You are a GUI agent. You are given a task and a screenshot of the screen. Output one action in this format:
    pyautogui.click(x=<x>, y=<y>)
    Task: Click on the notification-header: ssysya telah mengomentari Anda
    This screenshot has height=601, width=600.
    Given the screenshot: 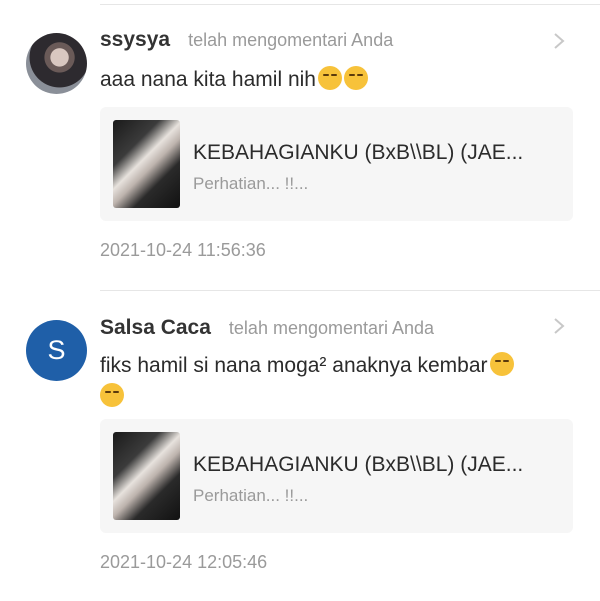 What is the action you would take?
    pyautogui.click(x=246, y=45)
    